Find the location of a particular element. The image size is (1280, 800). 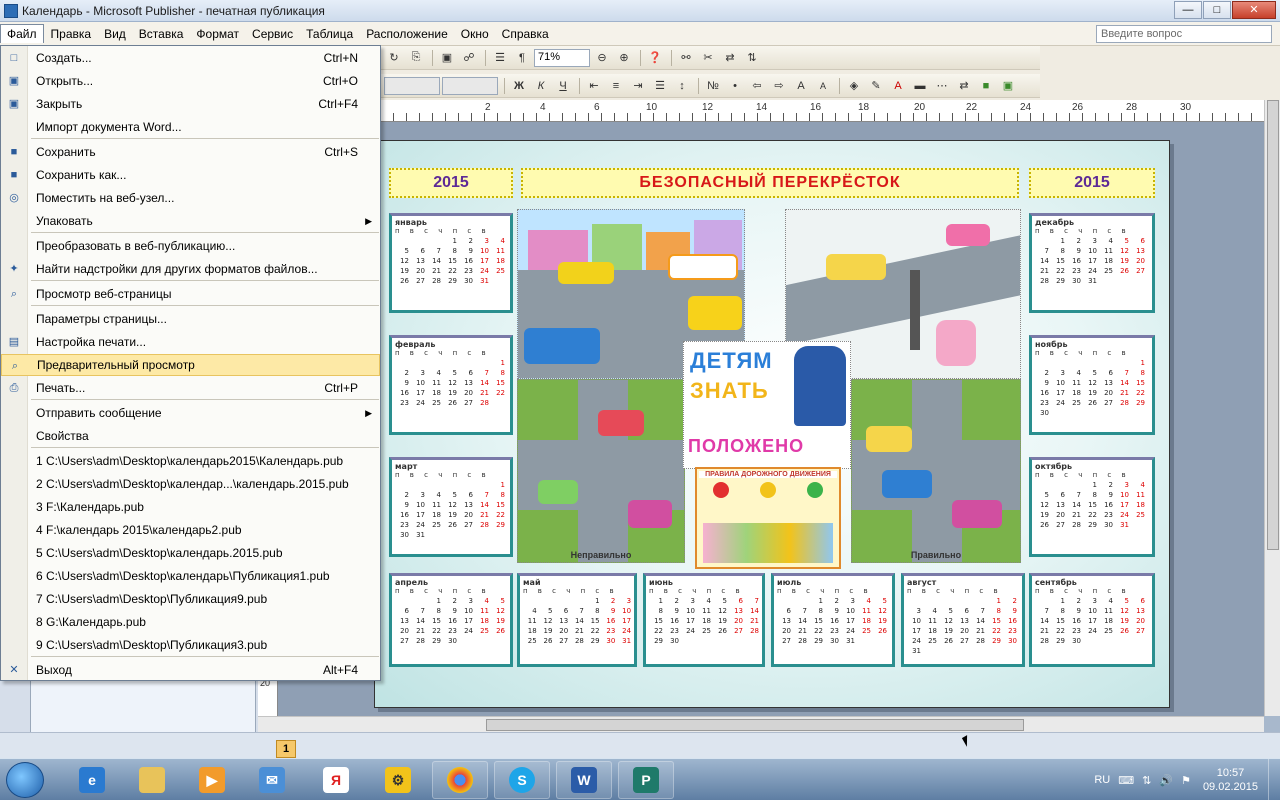

file-menu-item: 9 C:\Users\adm\Desktop\Публикация3.pub is located at coordinates (190, 645).